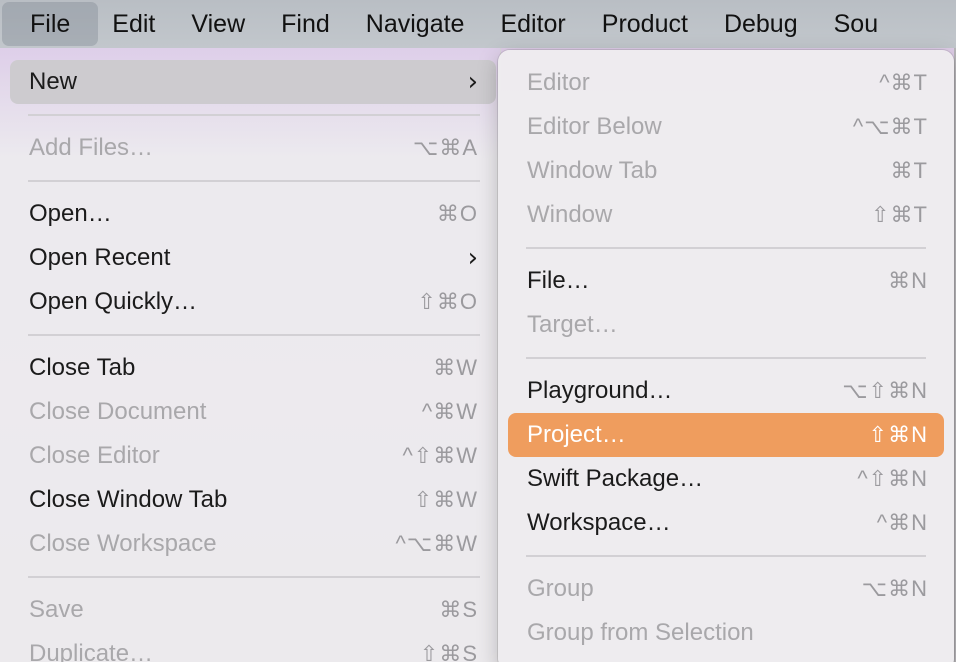  Describe the element at coordinates (445, 499) in the screenshot. I see `menu-item-shortcut: ⇧⌘W` at that location.